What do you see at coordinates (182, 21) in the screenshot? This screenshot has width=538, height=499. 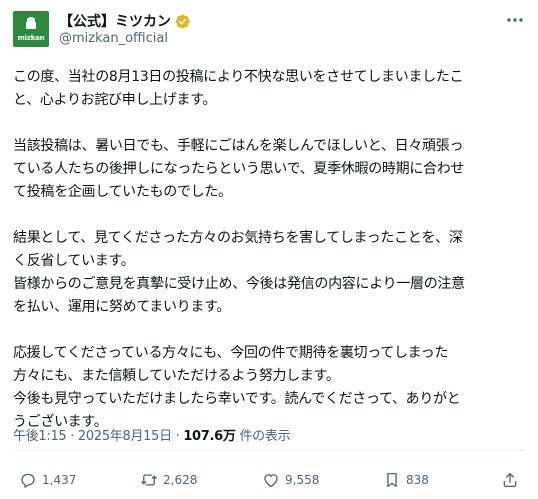 I see `verified-badge-icon` at bounding box center [182, 21].